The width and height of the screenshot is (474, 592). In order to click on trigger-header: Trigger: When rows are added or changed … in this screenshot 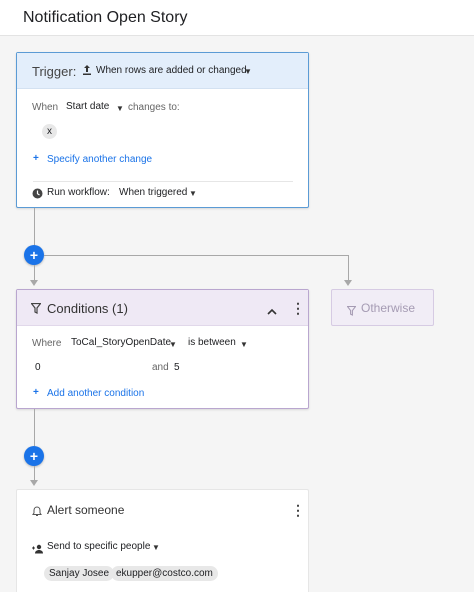, I will do `click(162, 71)`.